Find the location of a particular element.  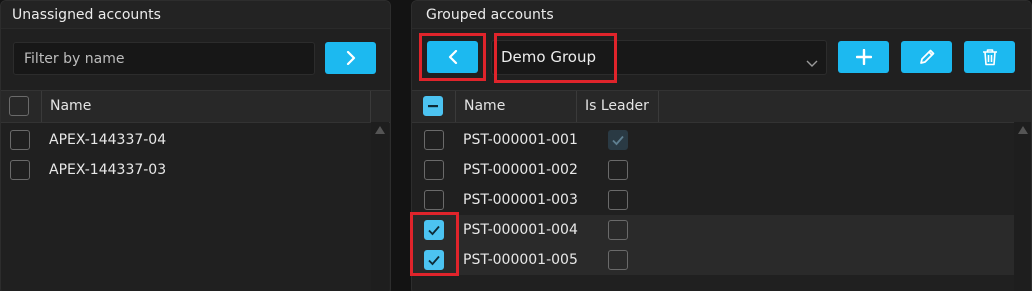

delete-group-button is located at coordinates (989, 57).